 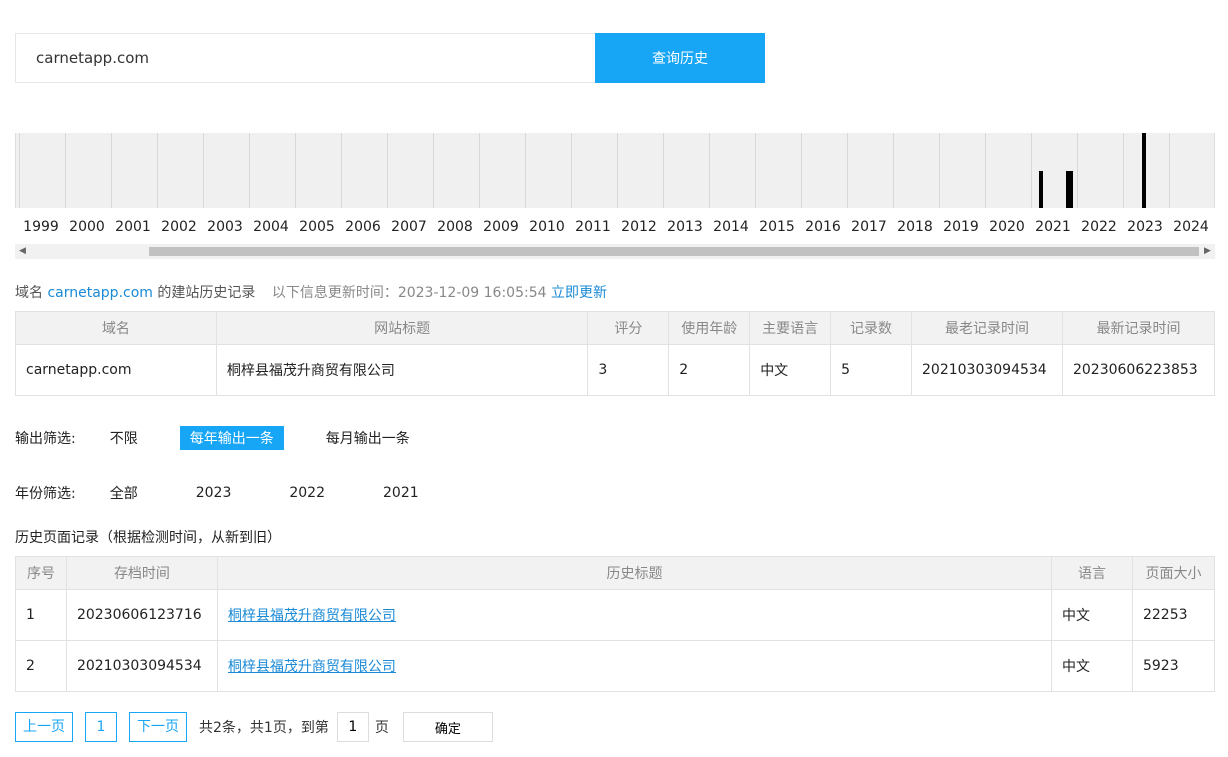 What do you see at coordinates (1173, 615) in the screenshot?
I see `cell-page-size: 22253` at bounding box center [1173, 615].